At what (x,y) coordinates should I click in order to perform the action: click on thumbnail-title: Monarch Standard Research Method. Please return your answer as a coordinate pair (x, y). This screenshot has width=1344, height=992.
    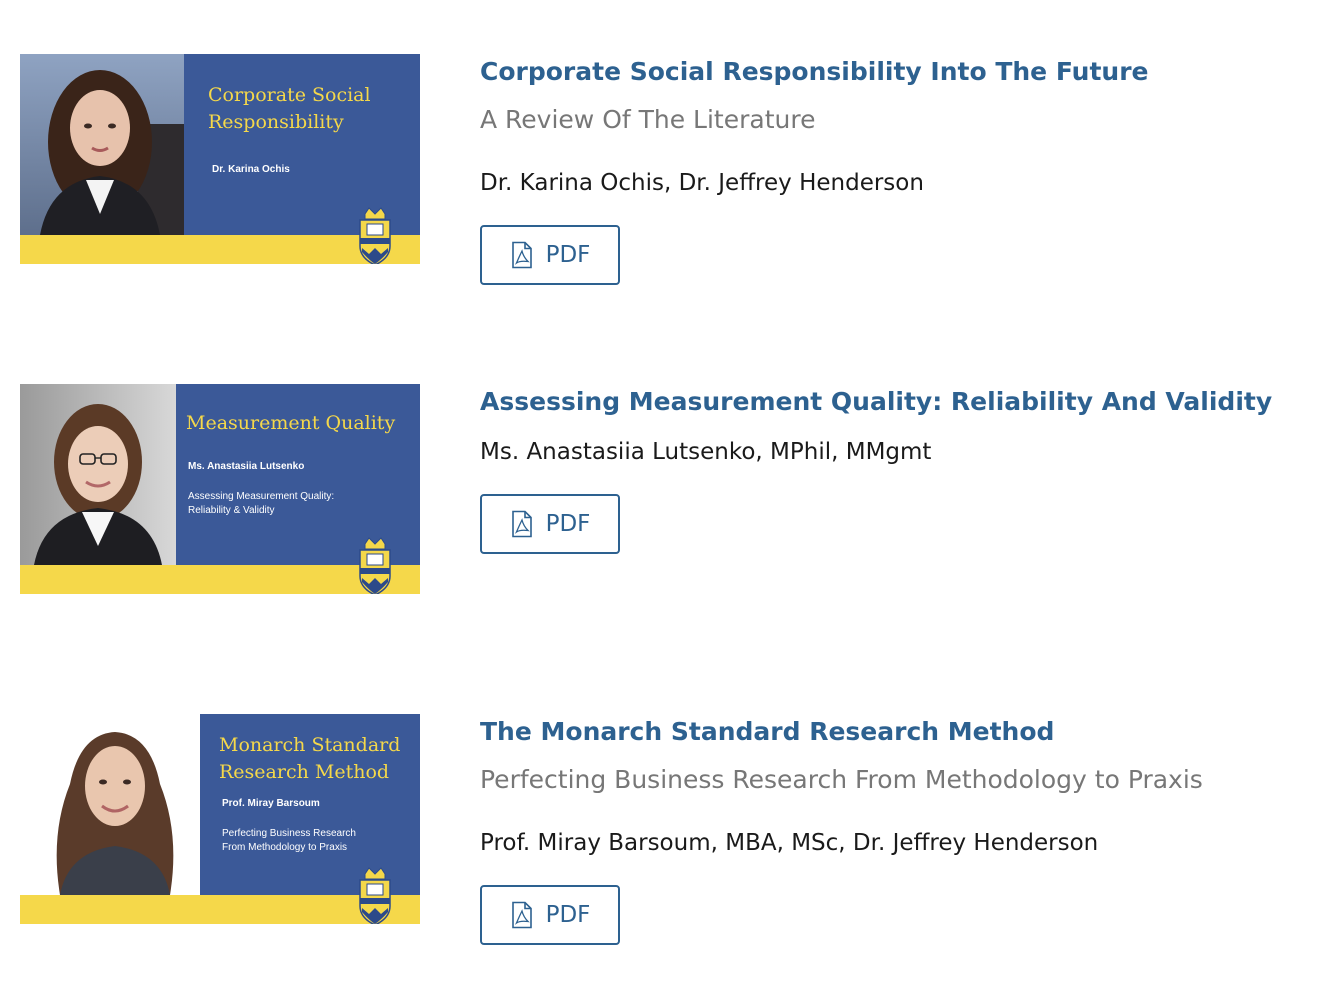
    Looking at the image, I should click on (310, 758).